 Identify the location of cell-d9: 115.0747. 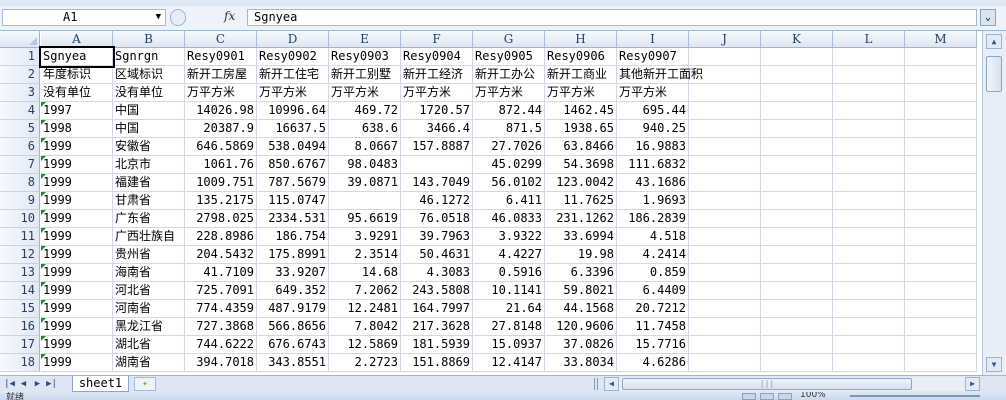
(293, 201).